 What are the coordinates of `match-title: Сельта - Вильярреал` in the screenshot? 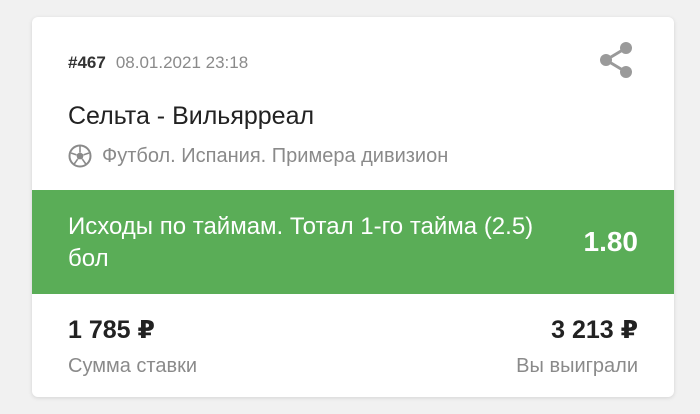 It's located at (191, 116).